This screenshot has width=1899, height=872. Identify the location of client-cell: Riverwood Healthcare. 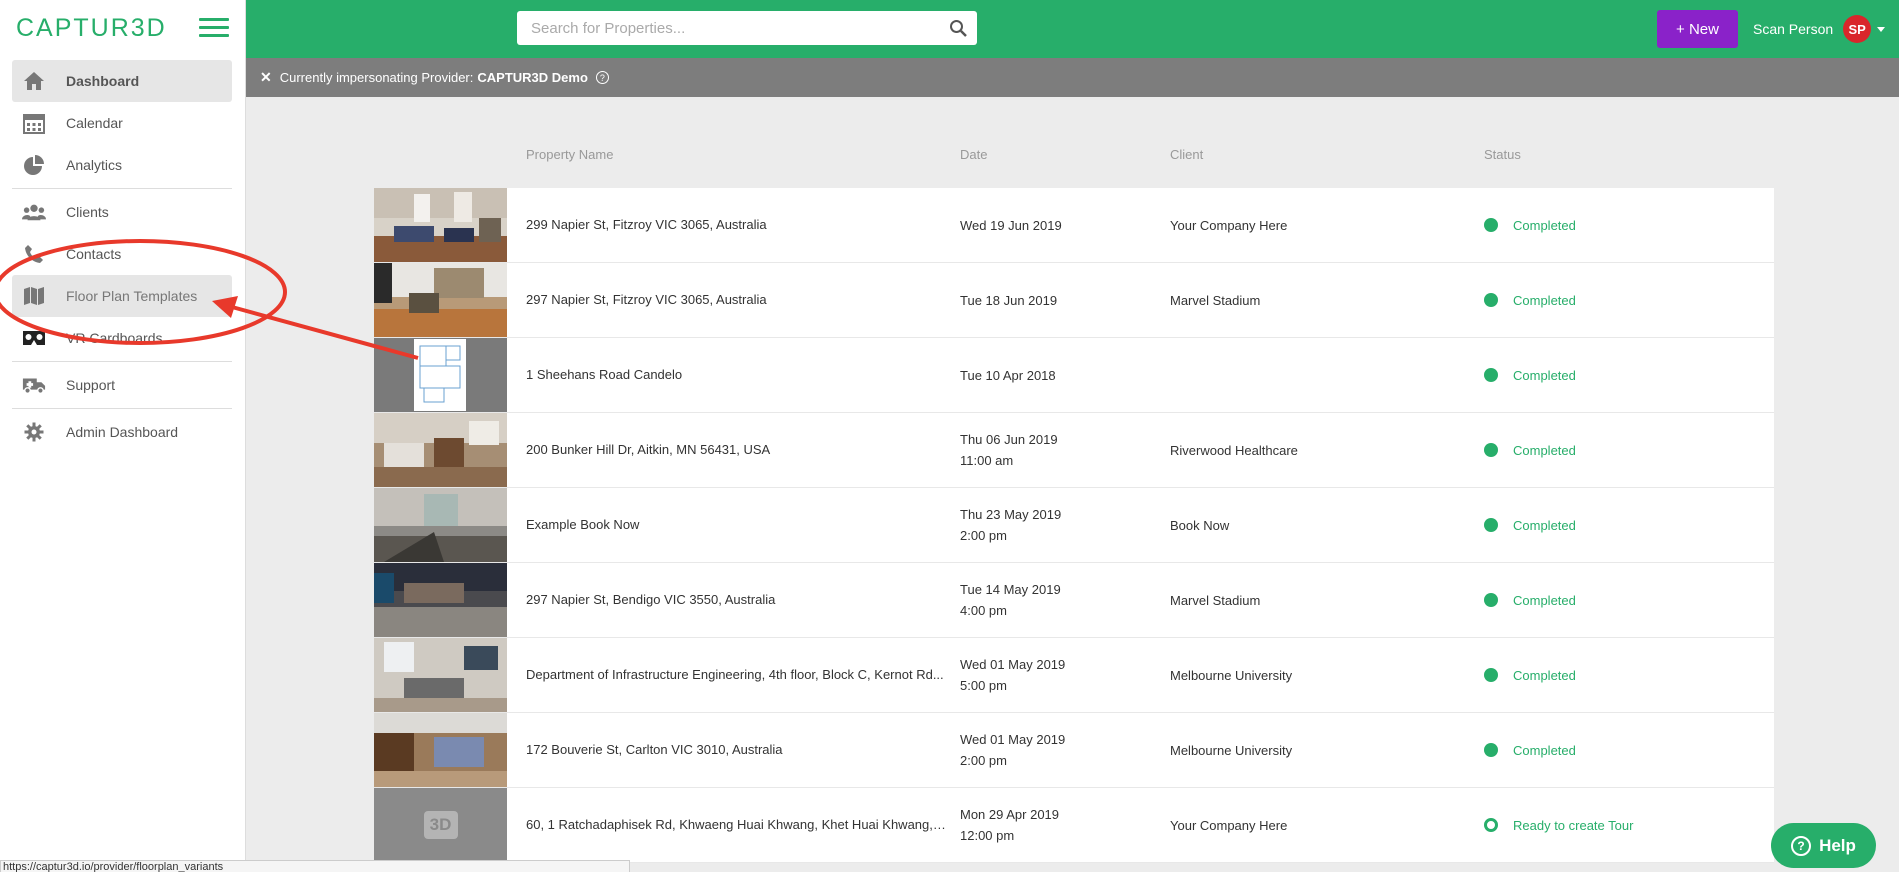
(1234, 450).